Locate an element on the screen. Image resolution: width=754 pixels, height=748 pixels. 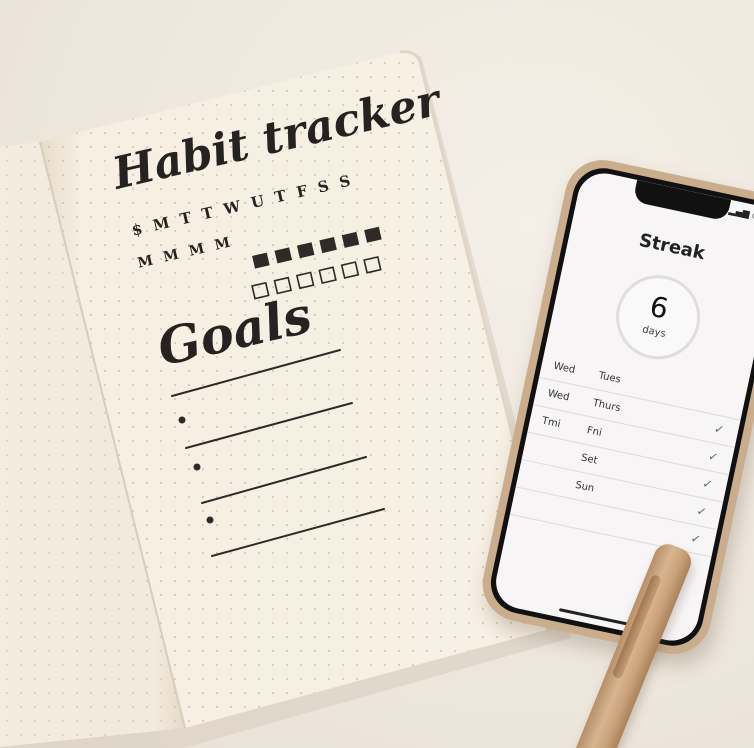
day-left: Tmi is located at coordinates (551, 423).